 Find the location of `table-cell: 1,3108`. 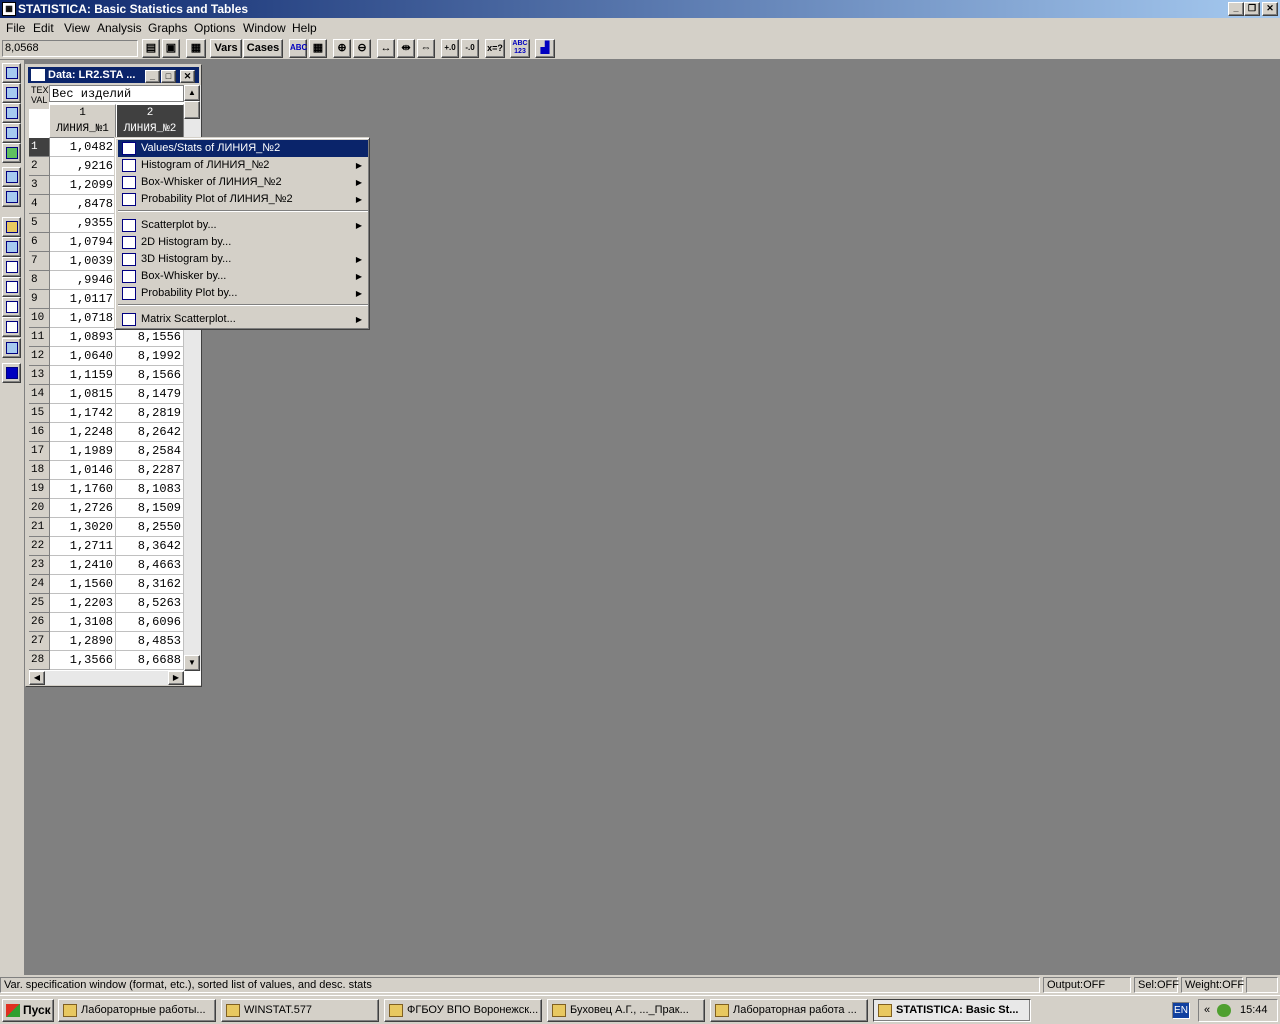

table-cell: 1,3108 is located at coordinates (83, 622).